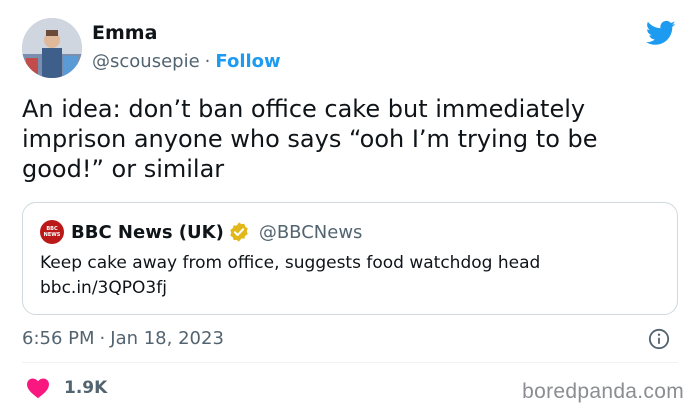 This screenshot has width=700, height=418. What do you see at coordinates (58, 338) in the screenshot?
I see `tweet-time: 6:56 PM` at bounding box center [58, 338].